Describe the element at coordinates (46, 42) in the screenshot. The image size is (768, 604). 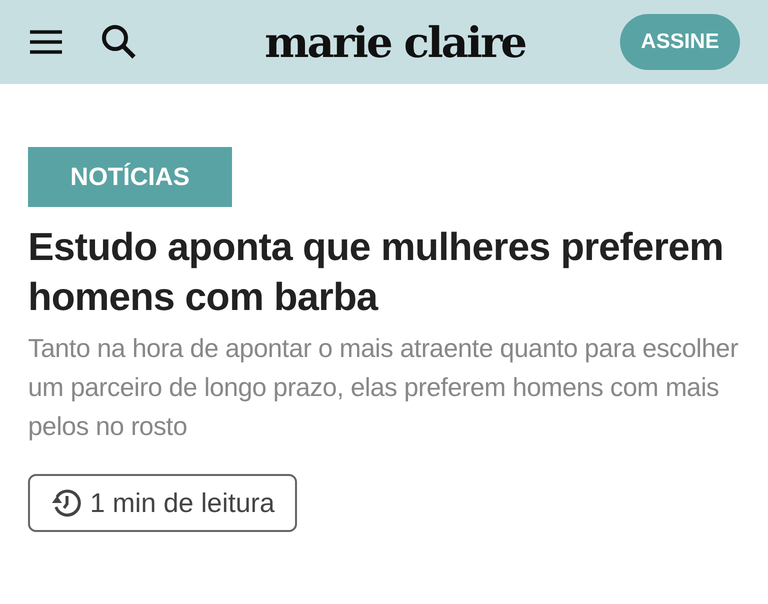
I see `menu-icon` at that location.